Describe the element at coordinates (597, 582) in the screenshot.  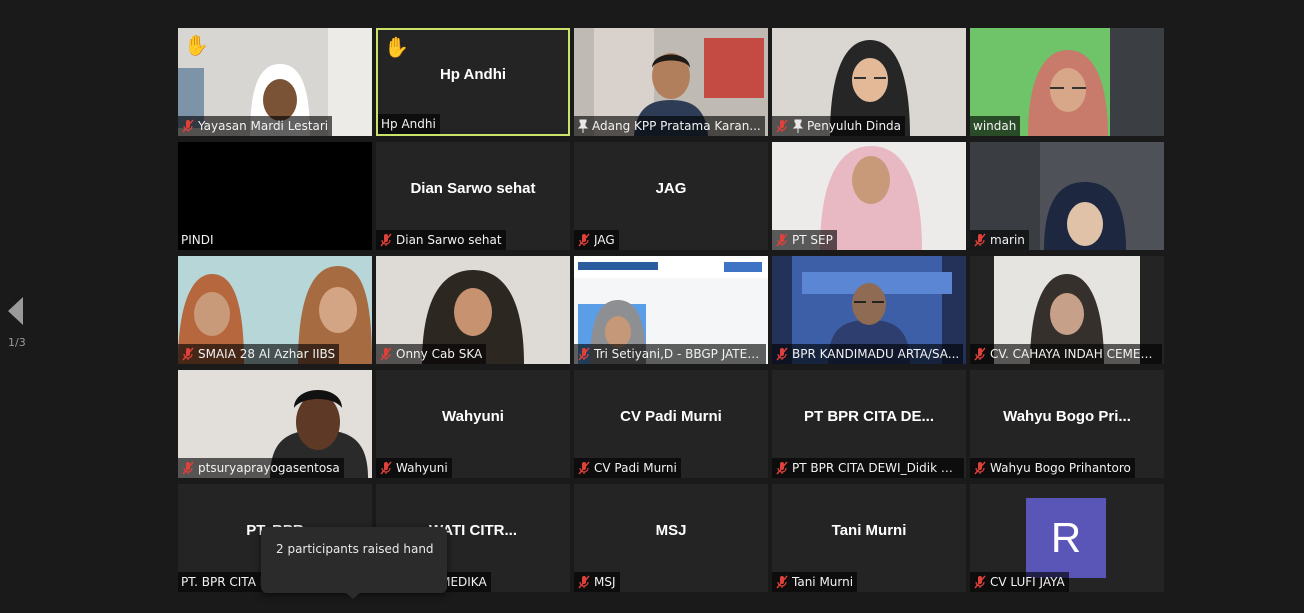
I see `participant-name-label: MSJ` at that location.